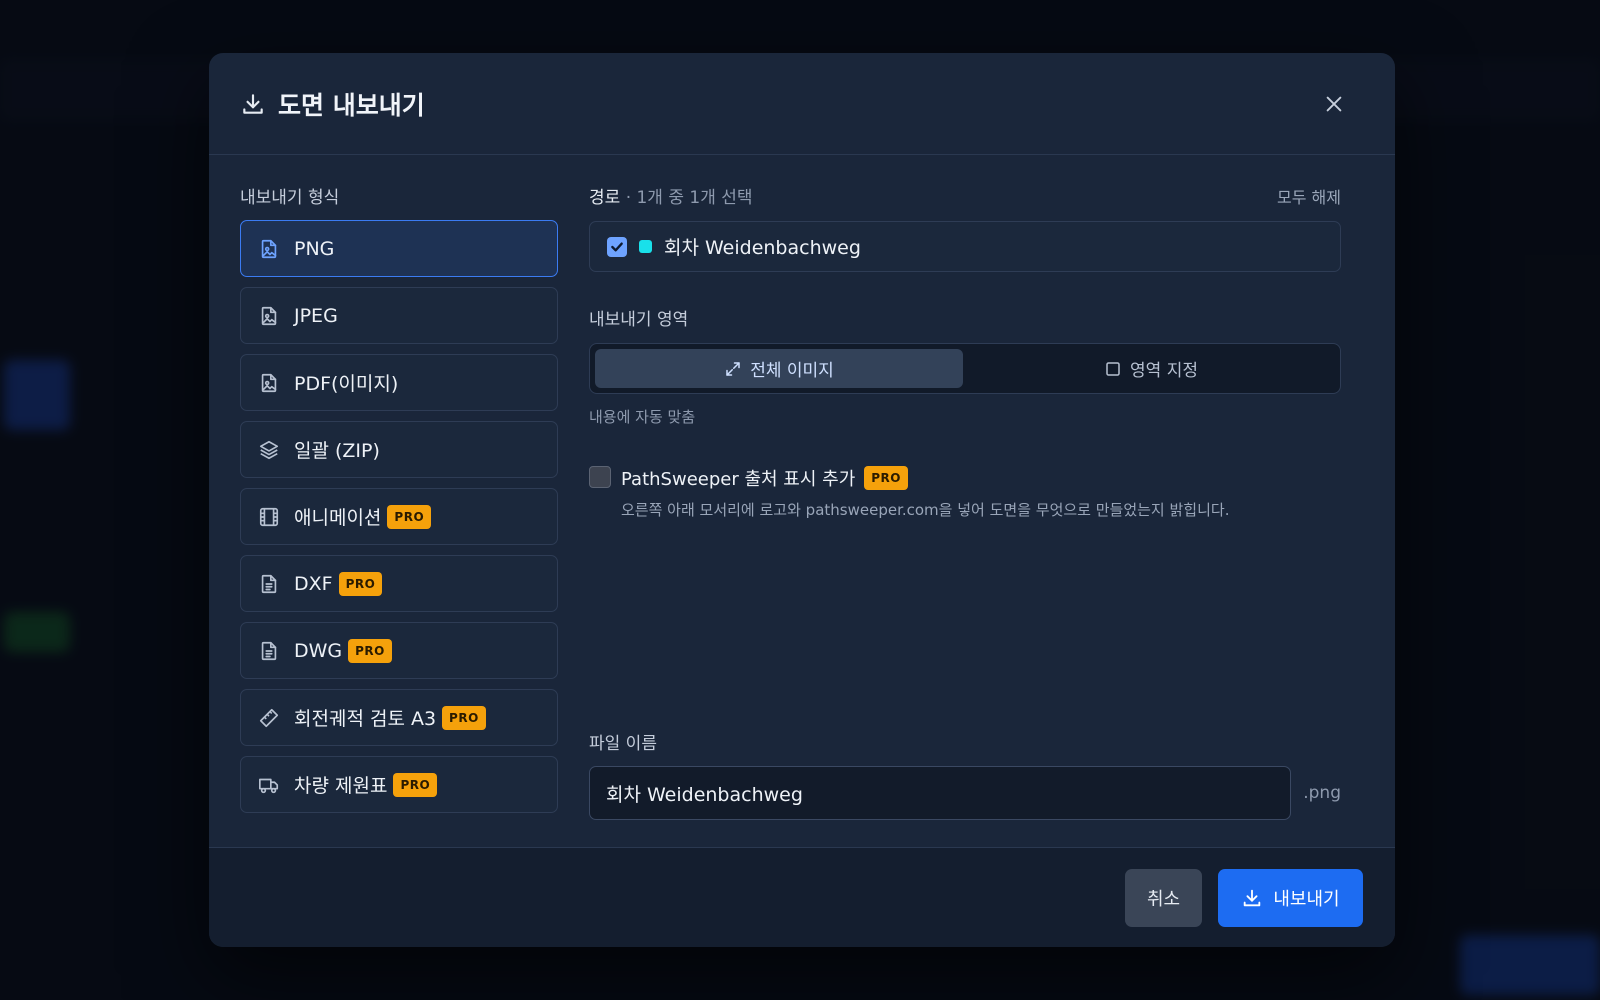  What do you see at coordinates (399, 650) in the screenshot?
I see `format-option-dwg: DWG PRO` at bounding box center [399, 650].